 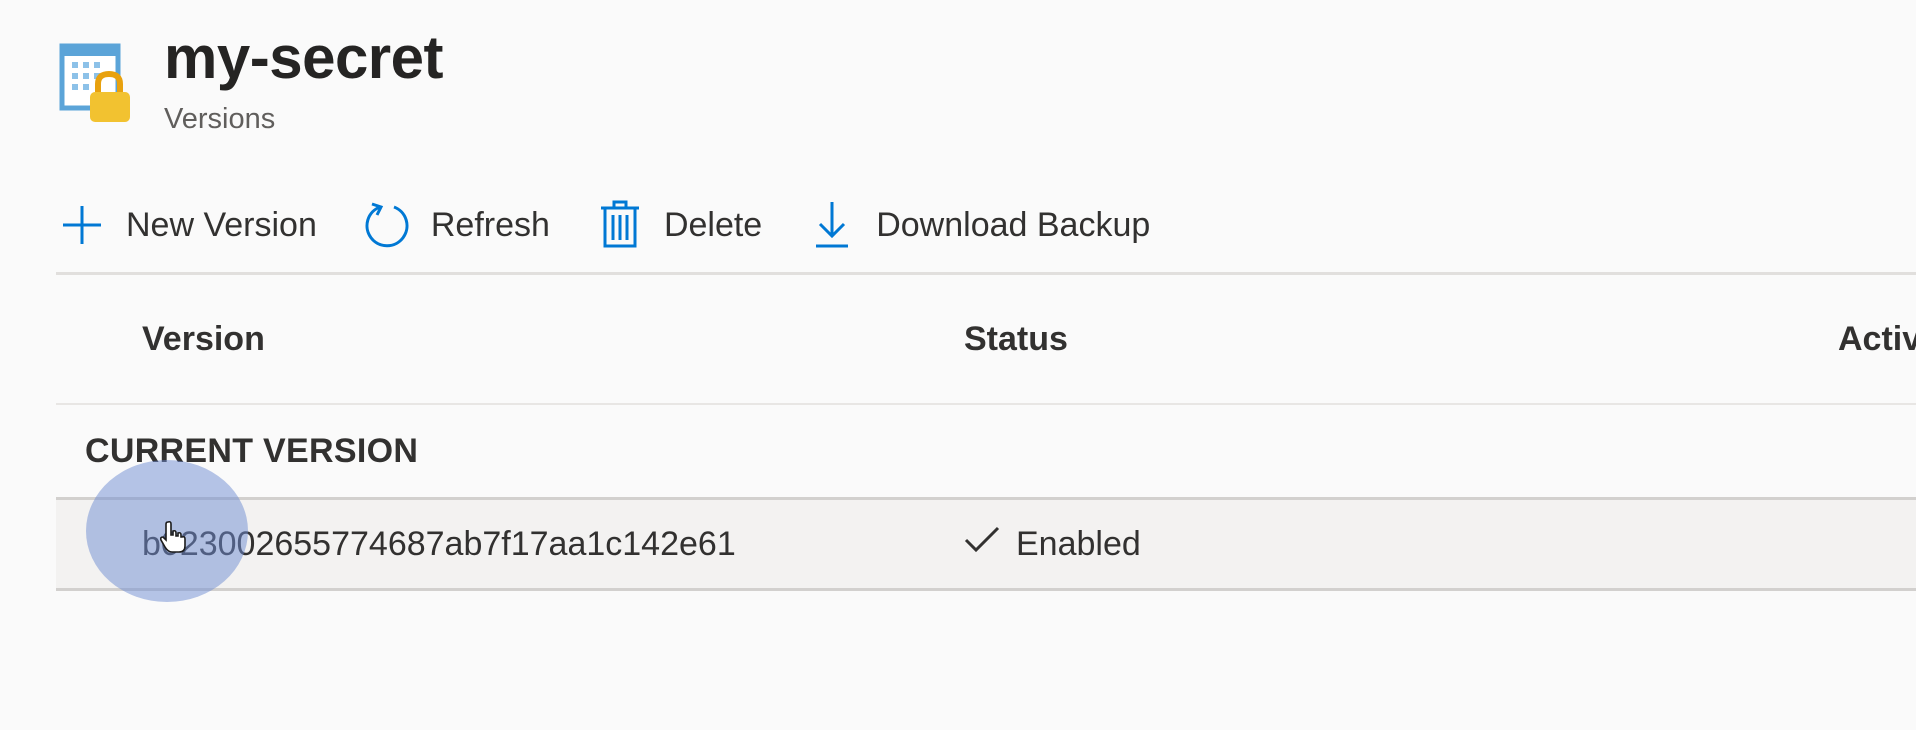 What do you see at coordinates (1078, 544) in the screenshot?
I see `status-text: Enabled` at bounding box center [1078, 544].